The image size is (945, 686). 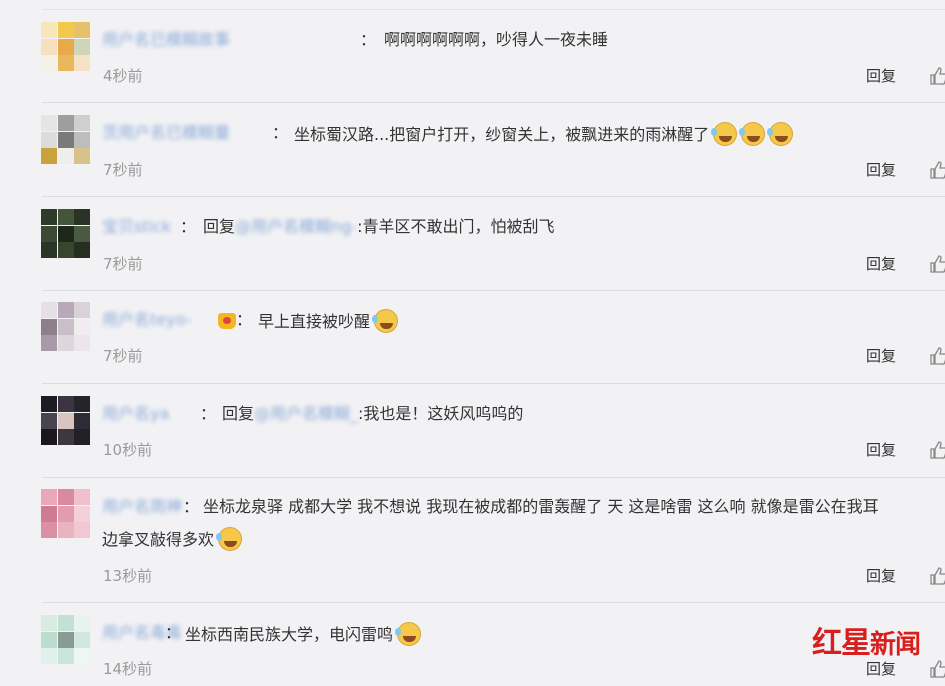 I want to click on username-link: 茨用户名已模糊量, so click(x=166, y=133).